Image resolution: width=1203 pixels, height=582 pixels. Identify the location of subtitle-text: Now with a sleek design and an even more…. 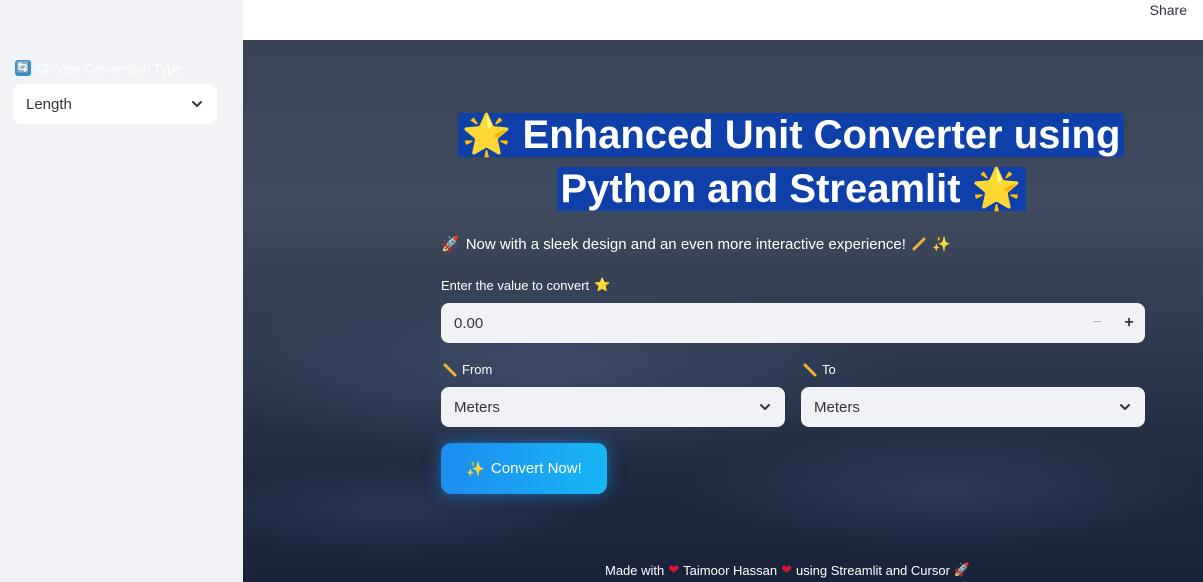
(685, 244).